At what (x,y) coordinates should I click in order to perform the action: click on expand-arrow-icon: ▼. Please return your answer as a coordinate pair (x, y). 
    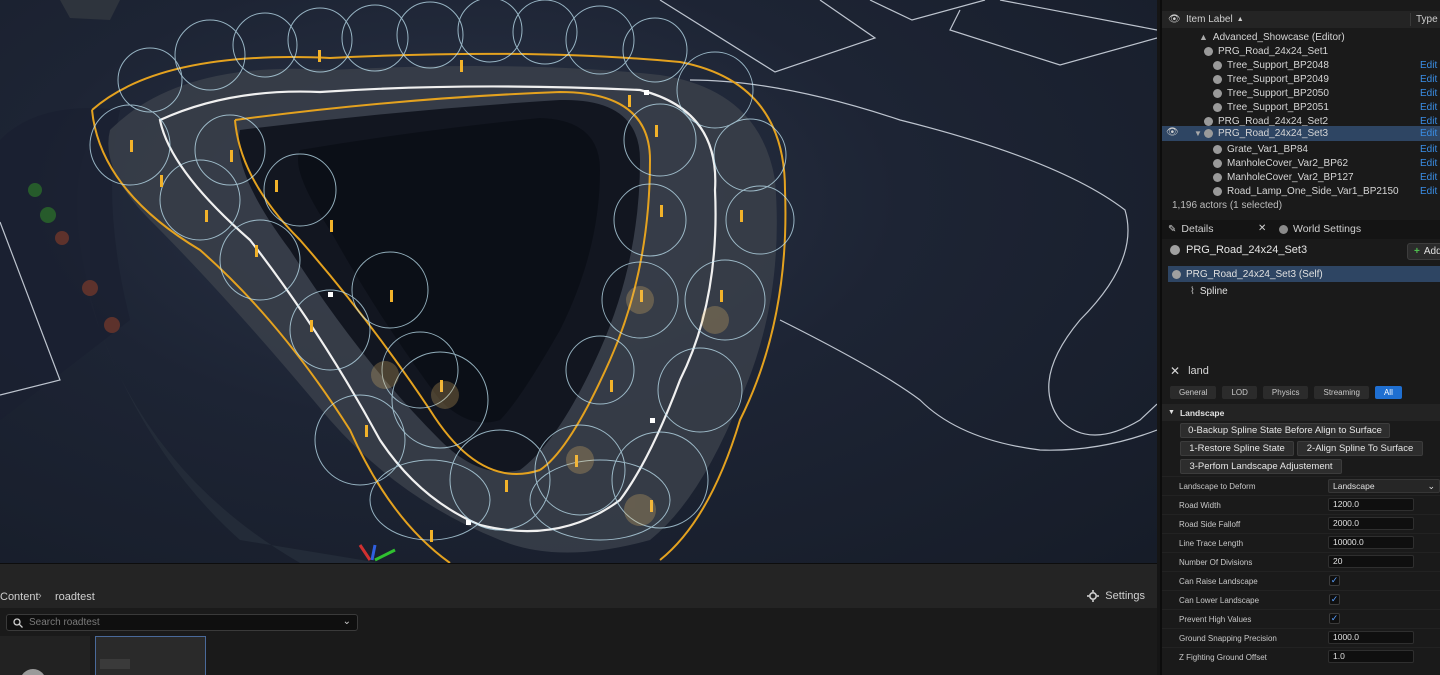
    Looking at the image, I should click on (1198, 133).